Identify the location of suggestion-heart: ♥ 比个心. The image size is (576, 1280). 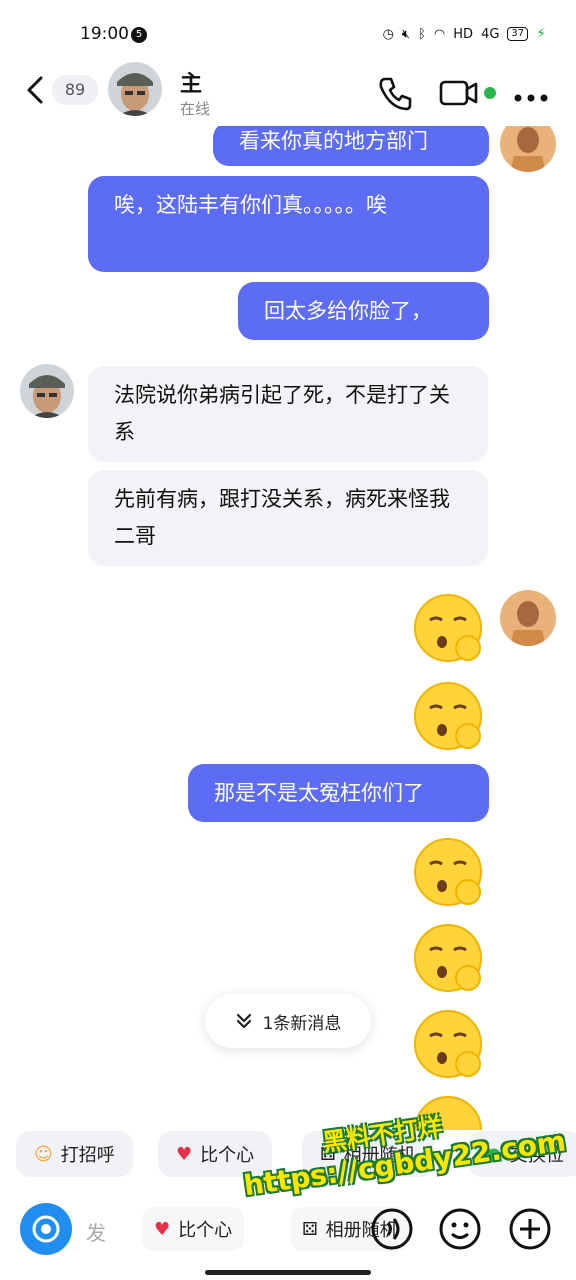
(193, 1229).